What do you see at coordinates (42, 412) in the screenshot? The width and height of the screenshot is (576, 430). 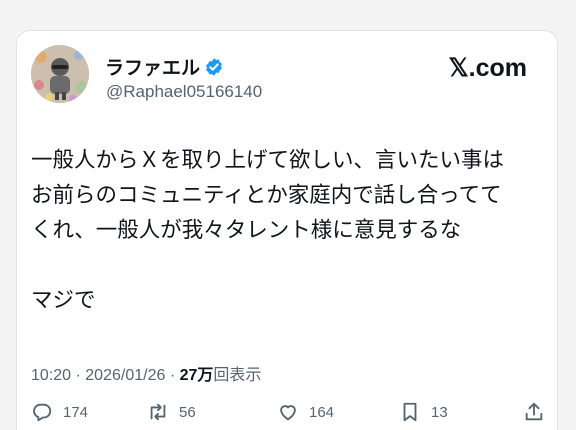 I see `reply-icon` at bounding box center [42, 412].